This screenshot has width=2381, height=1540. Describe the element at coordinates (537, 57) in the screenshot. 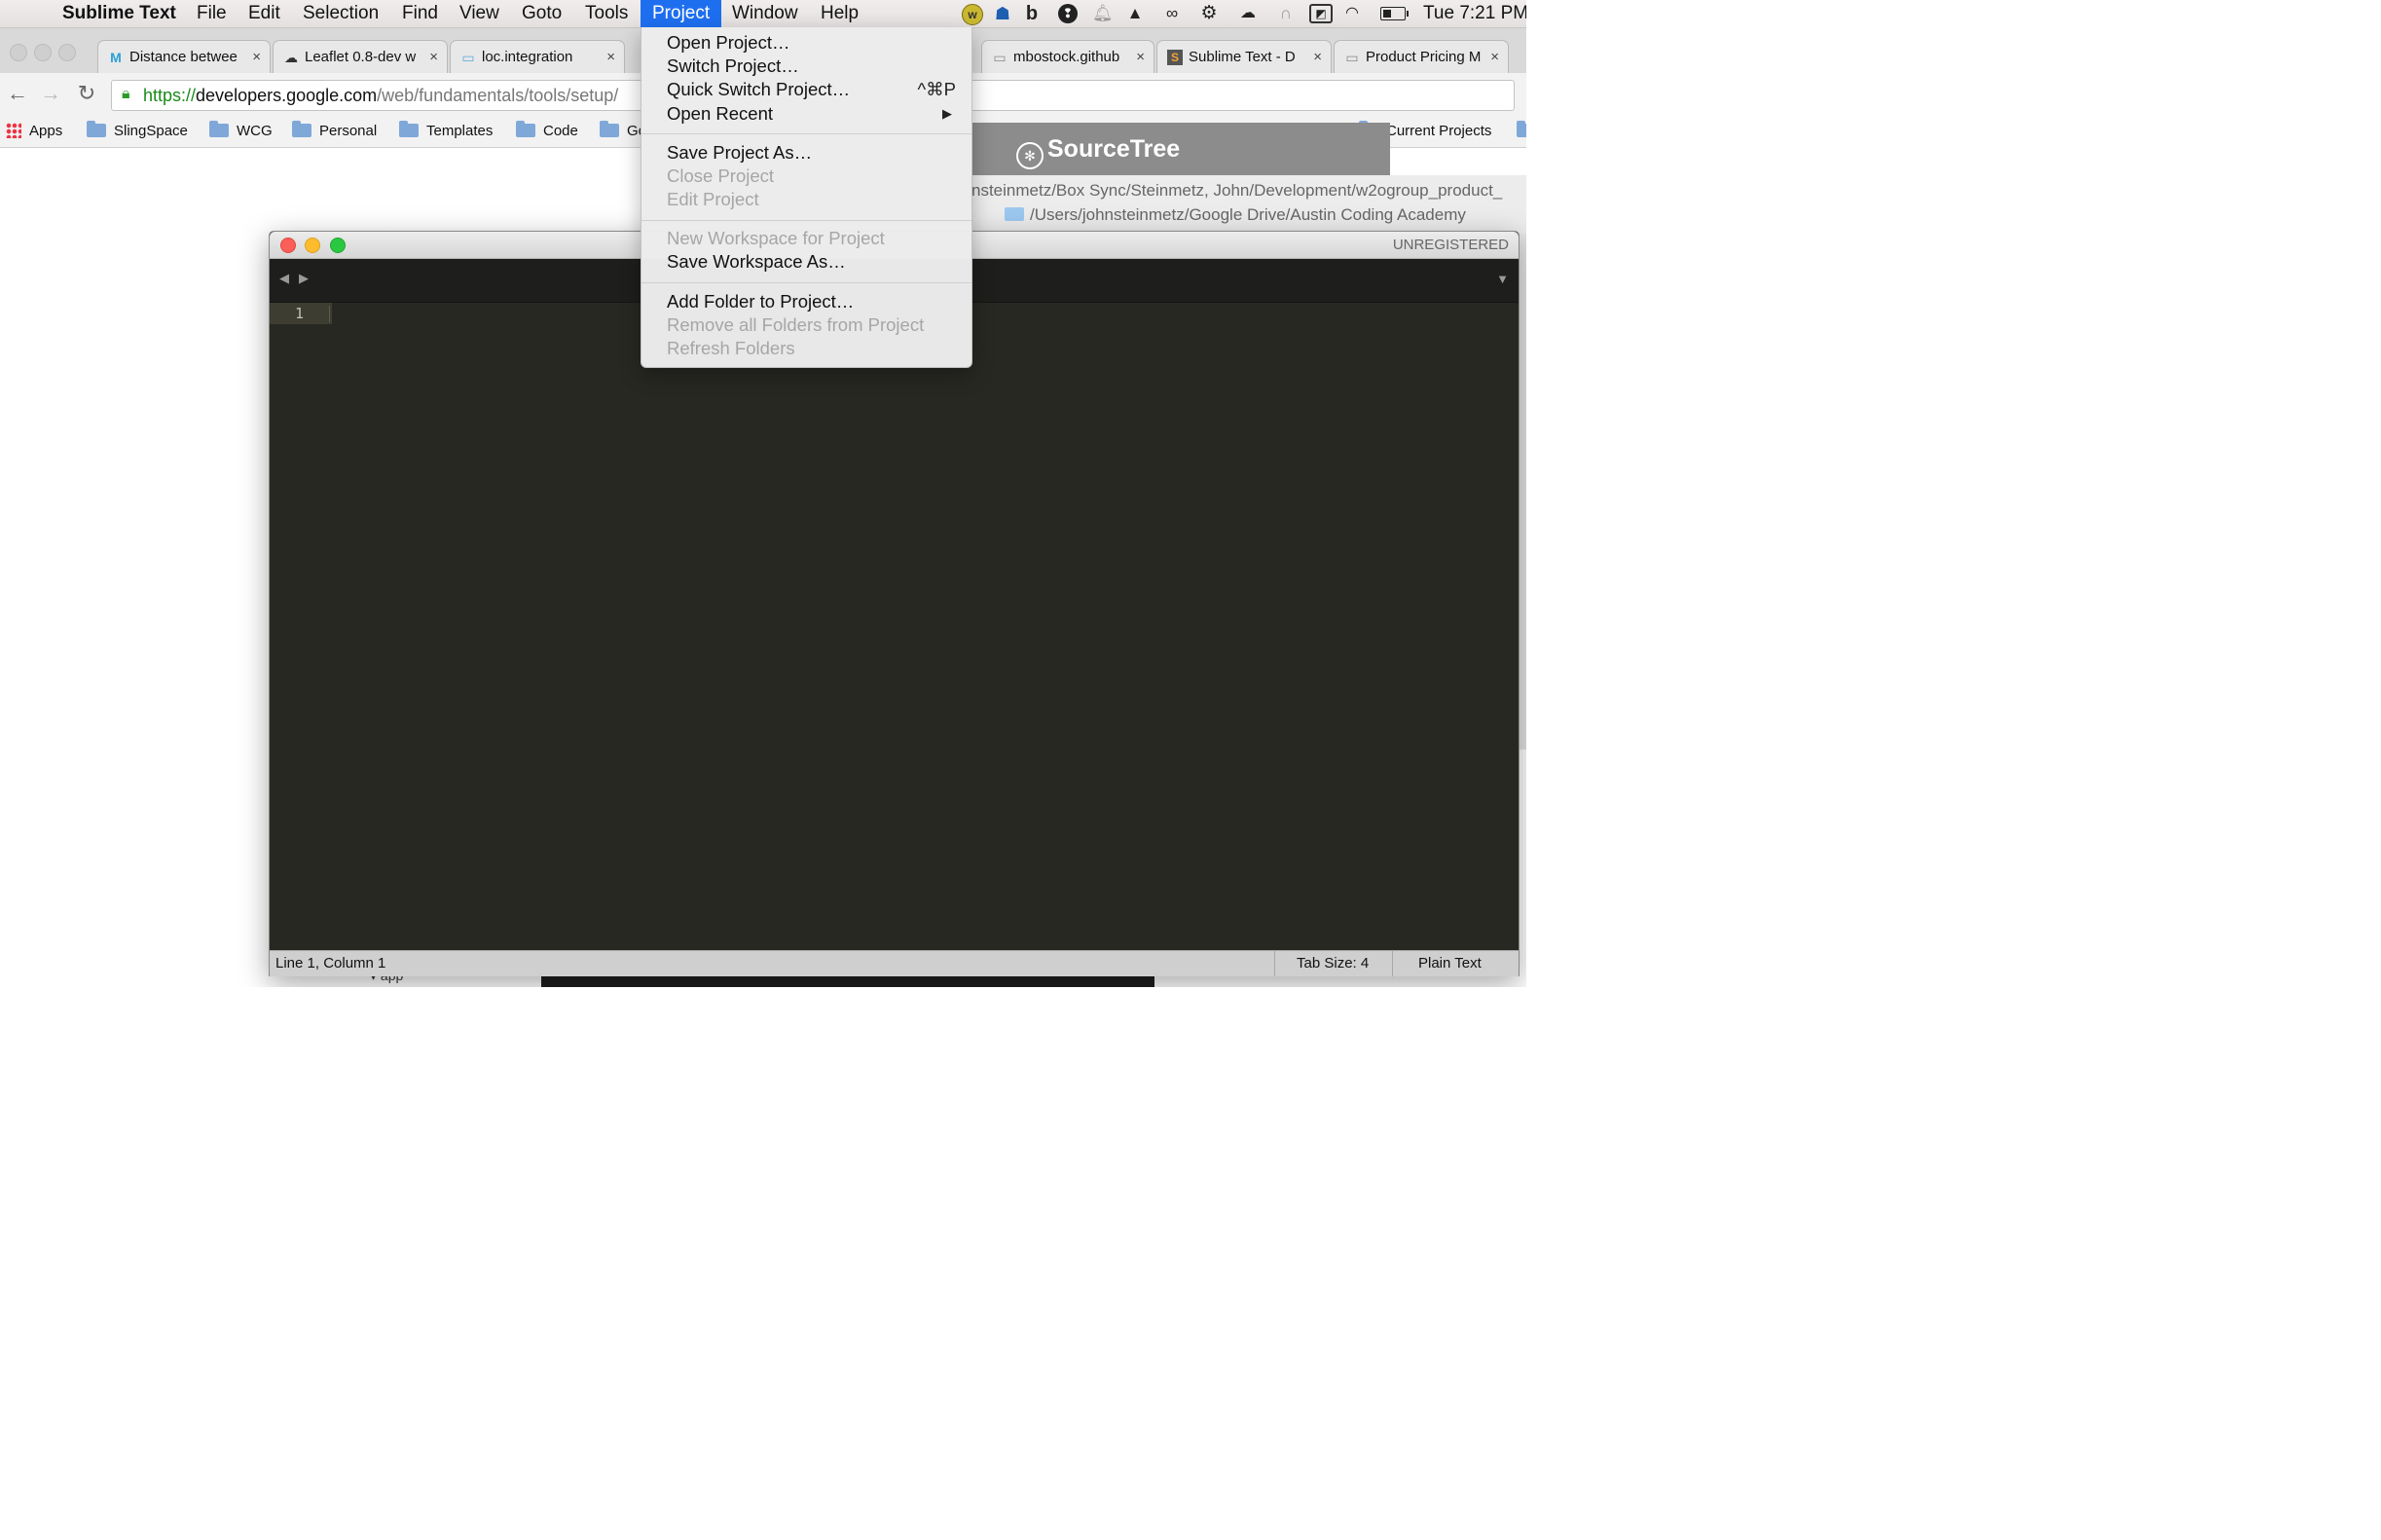

I see `browser-tab: ▭ loc.integration ×` at that location.